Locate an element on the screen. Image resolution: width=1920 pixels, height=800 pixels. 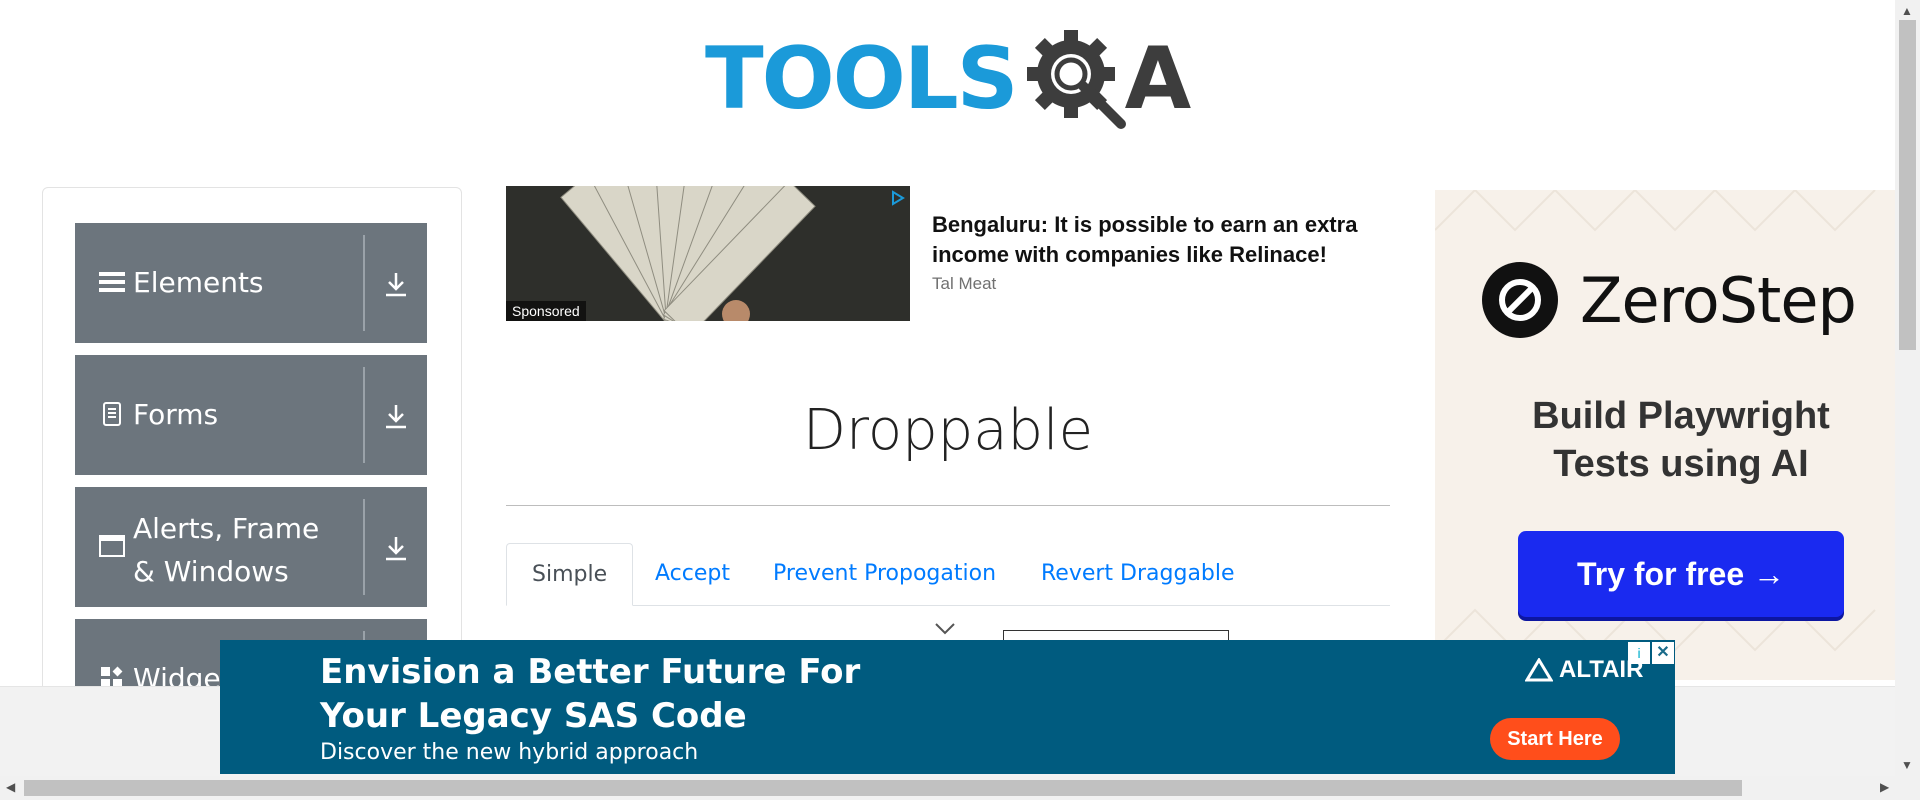
tab-accept: Accept is located at coordinates (692, 574).